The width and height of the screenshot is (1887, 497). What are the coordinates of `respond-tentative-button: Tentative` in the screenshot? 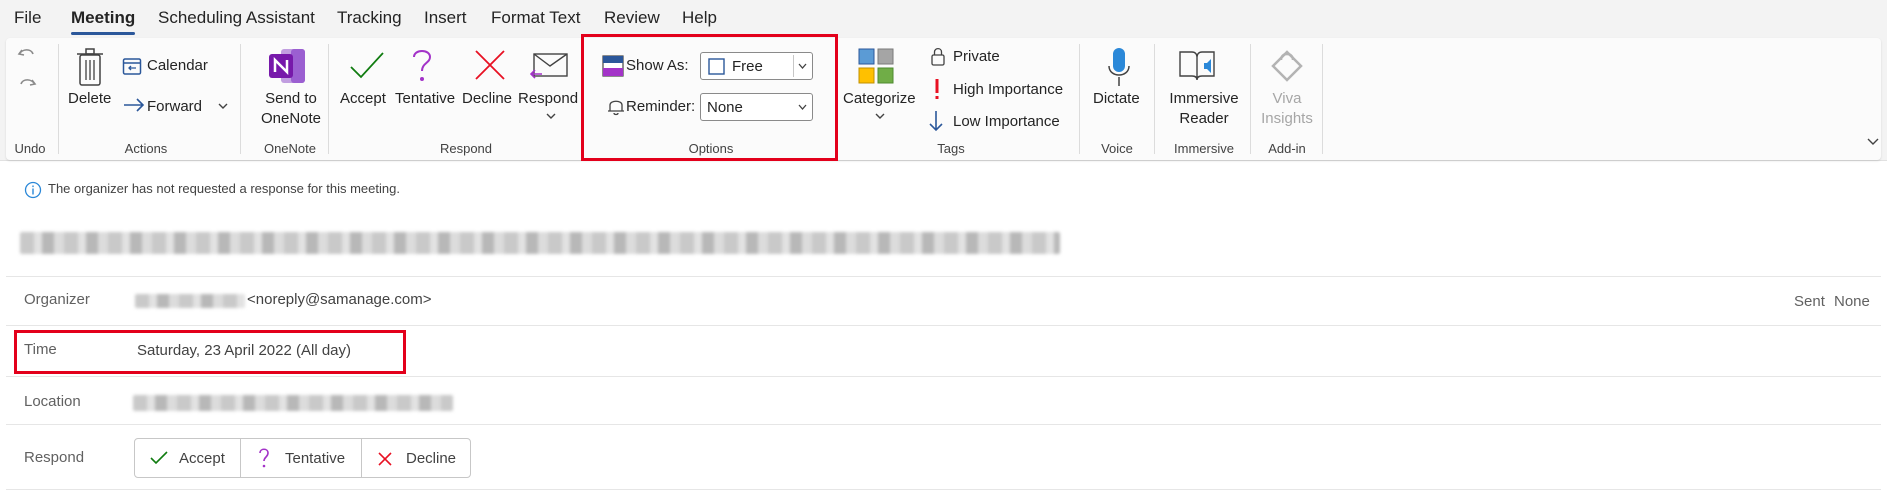 It's located at (301, 458).